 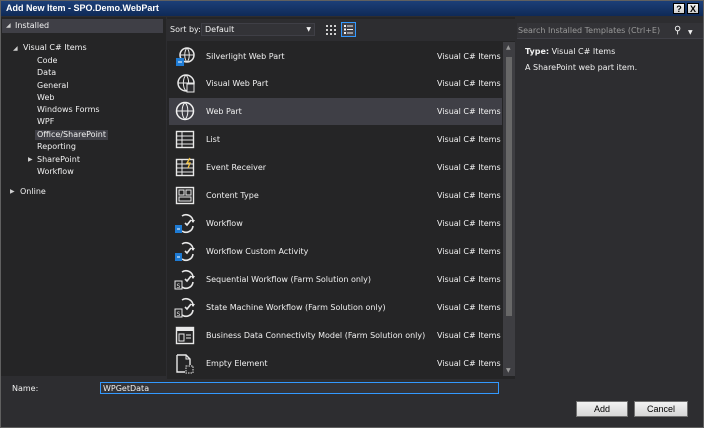 What do you see at coordinates (55, 172) in the screenshot?
I see `tree-item-workflow: Workflow` at bounding box center [55, 172].